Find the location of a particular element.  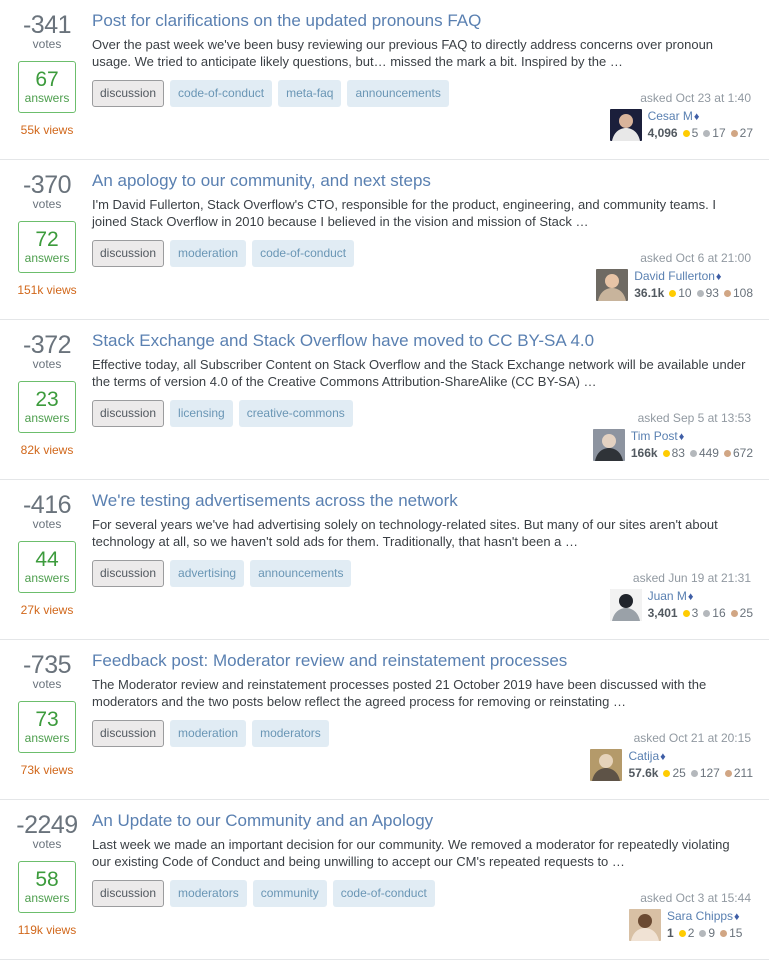

user-details: David Fullerton♦ 36.1k 10 93 108 is located at coordinates (648, 285).